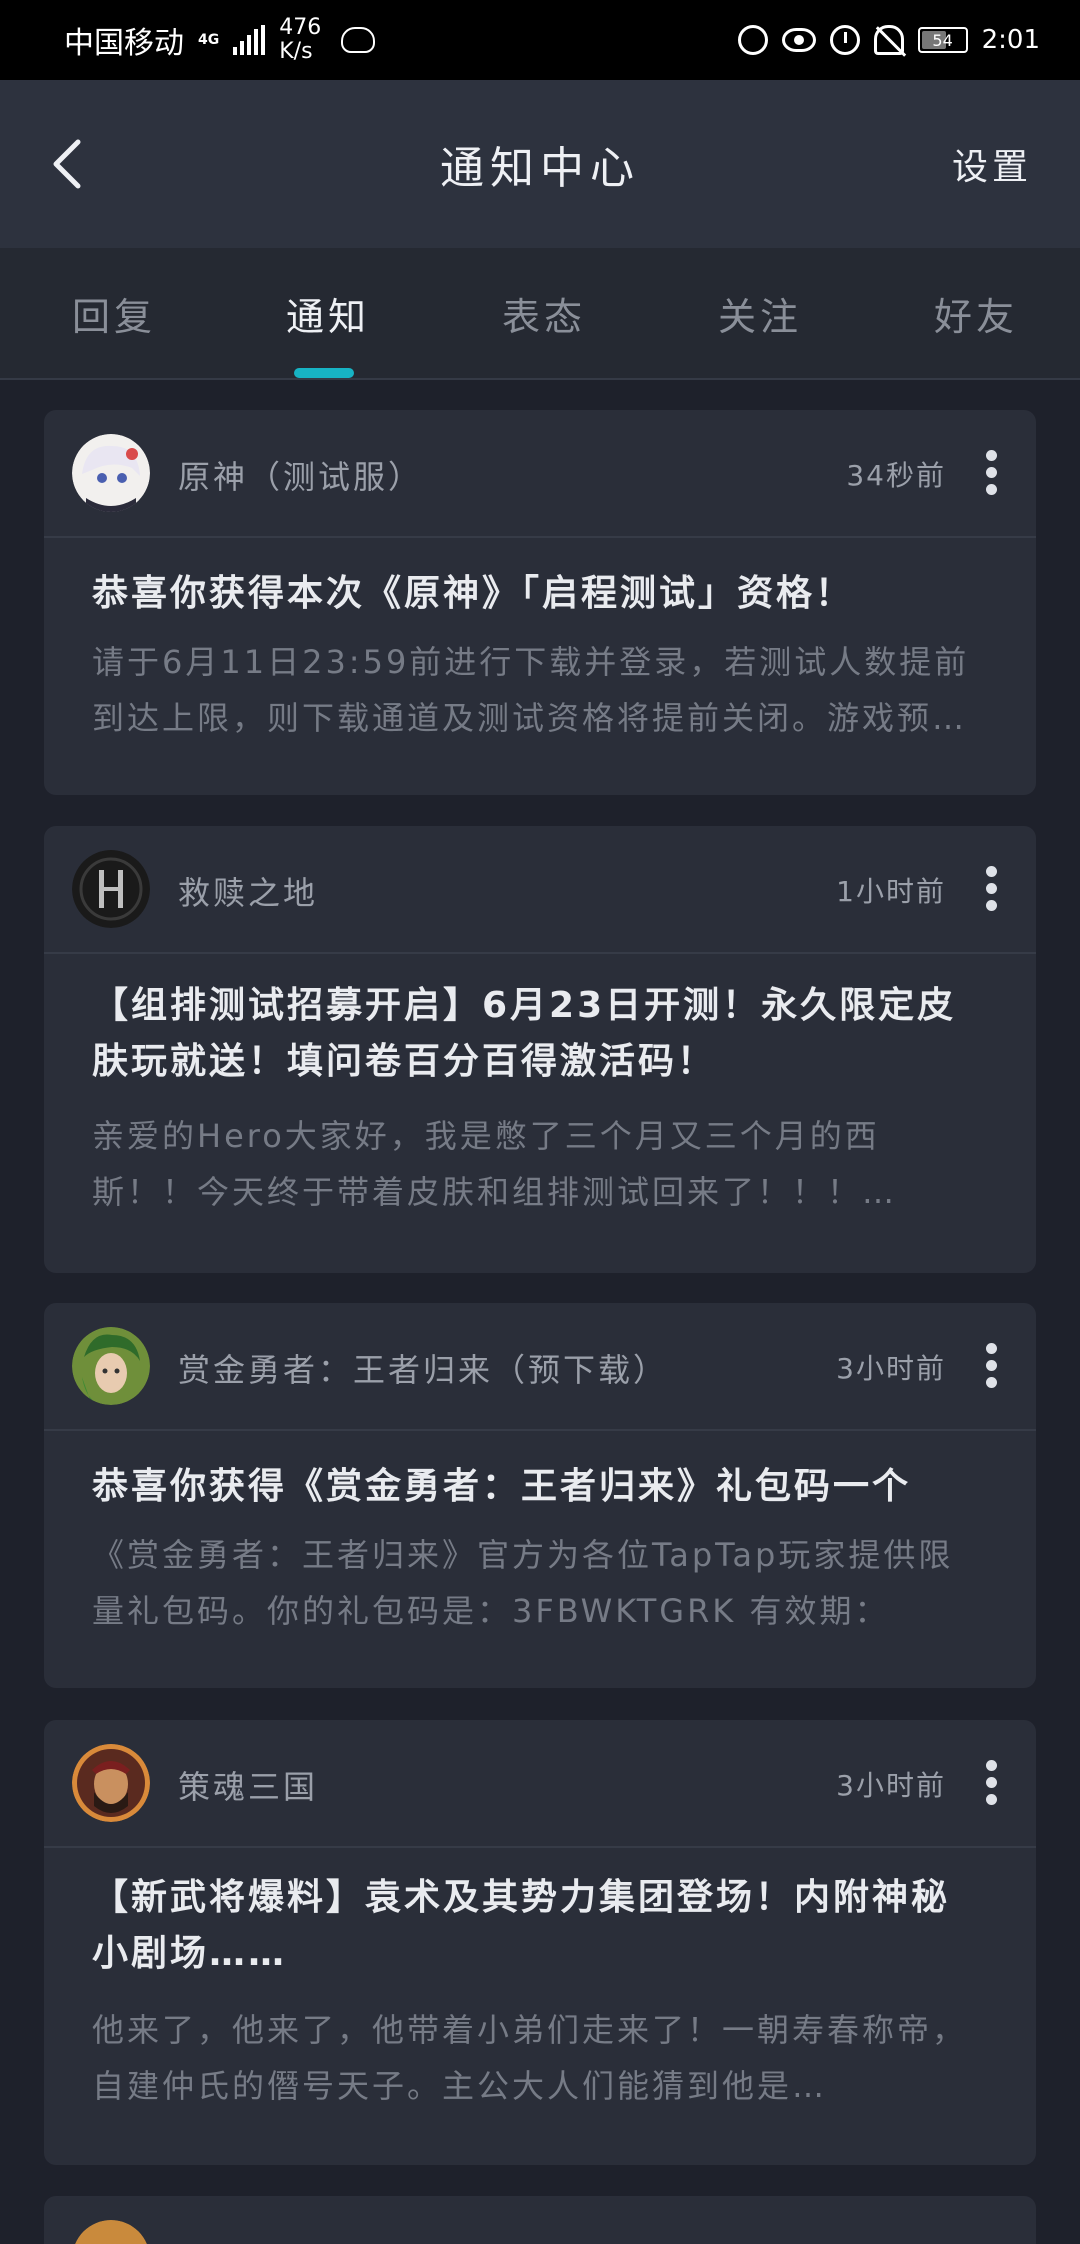  I want to click on settings-button: 设置, so click(992, 164).